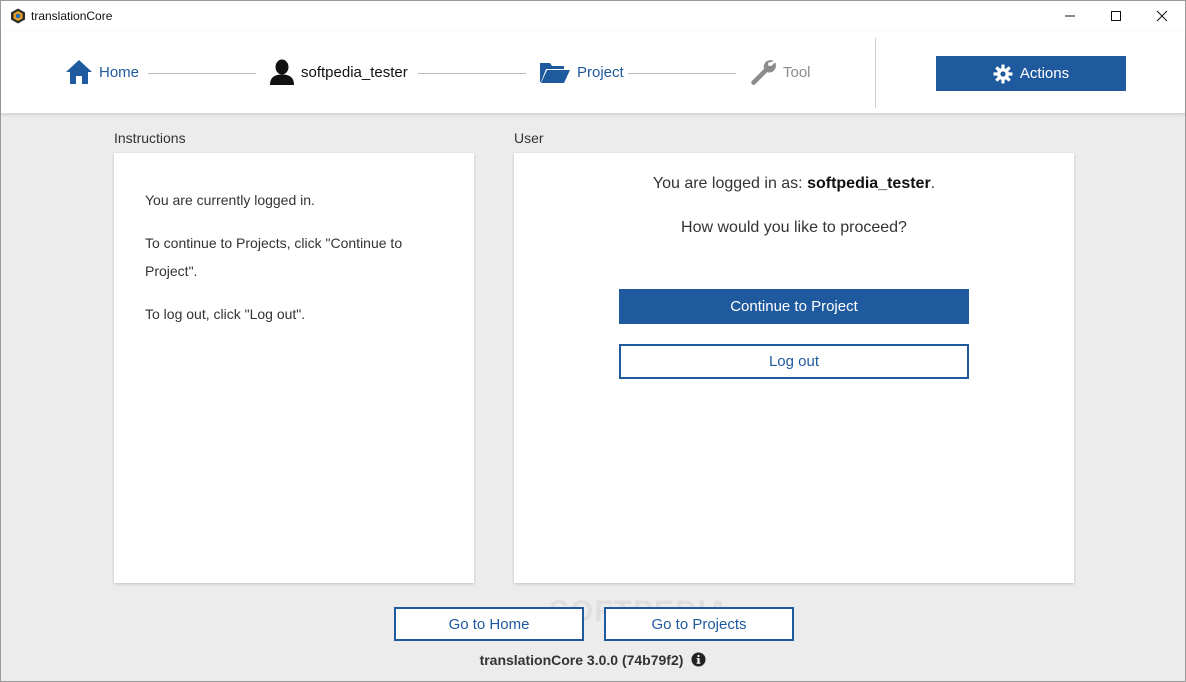  What do you see at coordinates (282, 72) in the screenshot?
I see `user-icon` at bounding box center [282, 72].